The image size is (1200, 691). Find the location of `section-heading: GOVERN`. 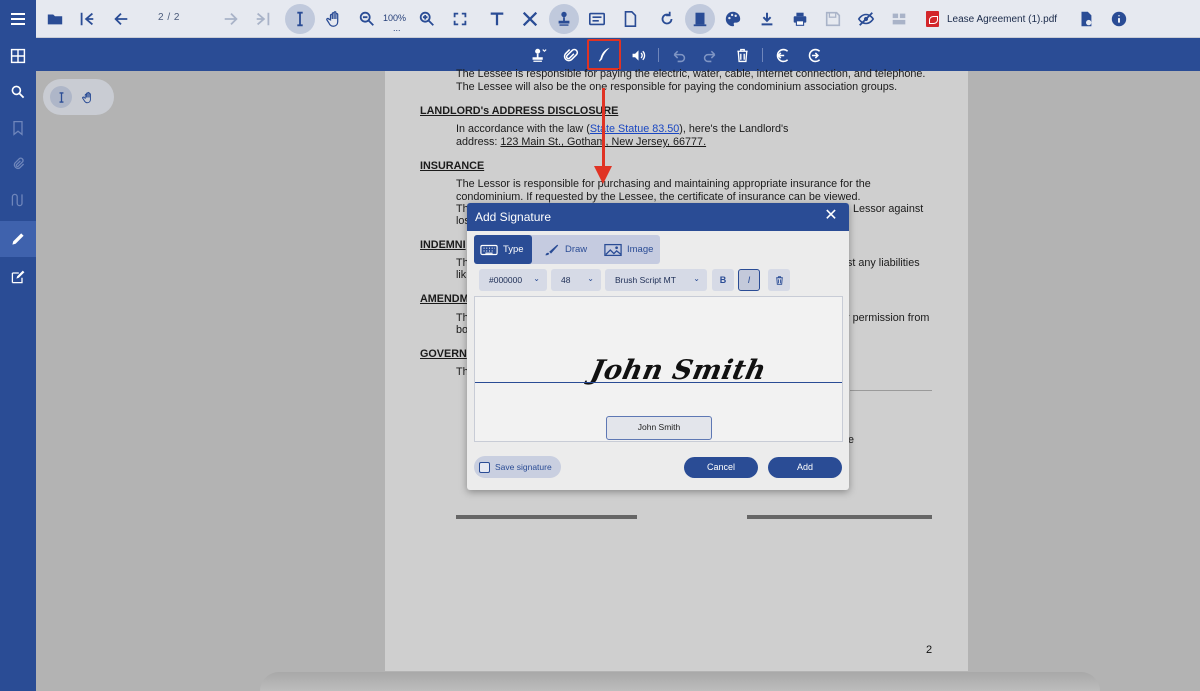

section-heading: GOVERN is located at coordinates (443, 354).